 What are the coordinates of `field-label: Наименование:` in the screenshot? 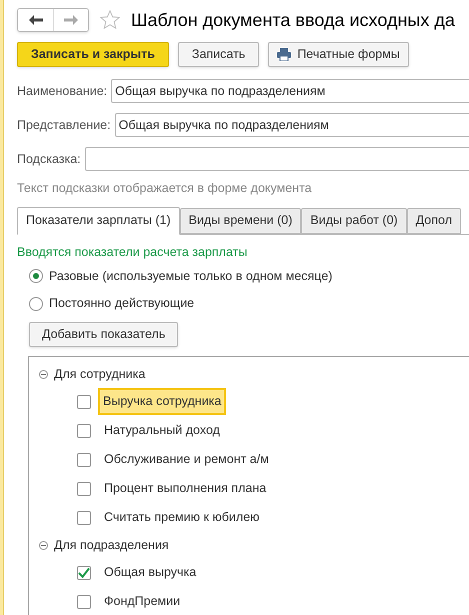 It's located at (62, 91).